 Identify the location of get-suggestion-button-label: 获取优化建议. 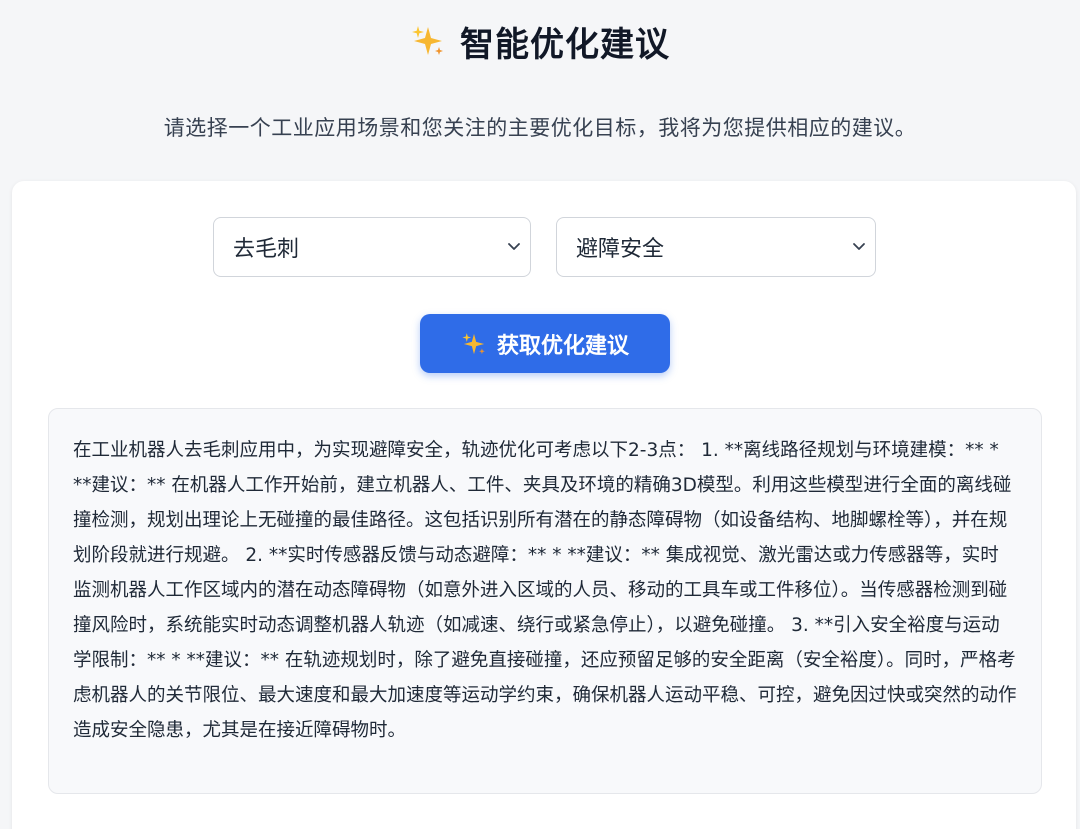
(562, 346).